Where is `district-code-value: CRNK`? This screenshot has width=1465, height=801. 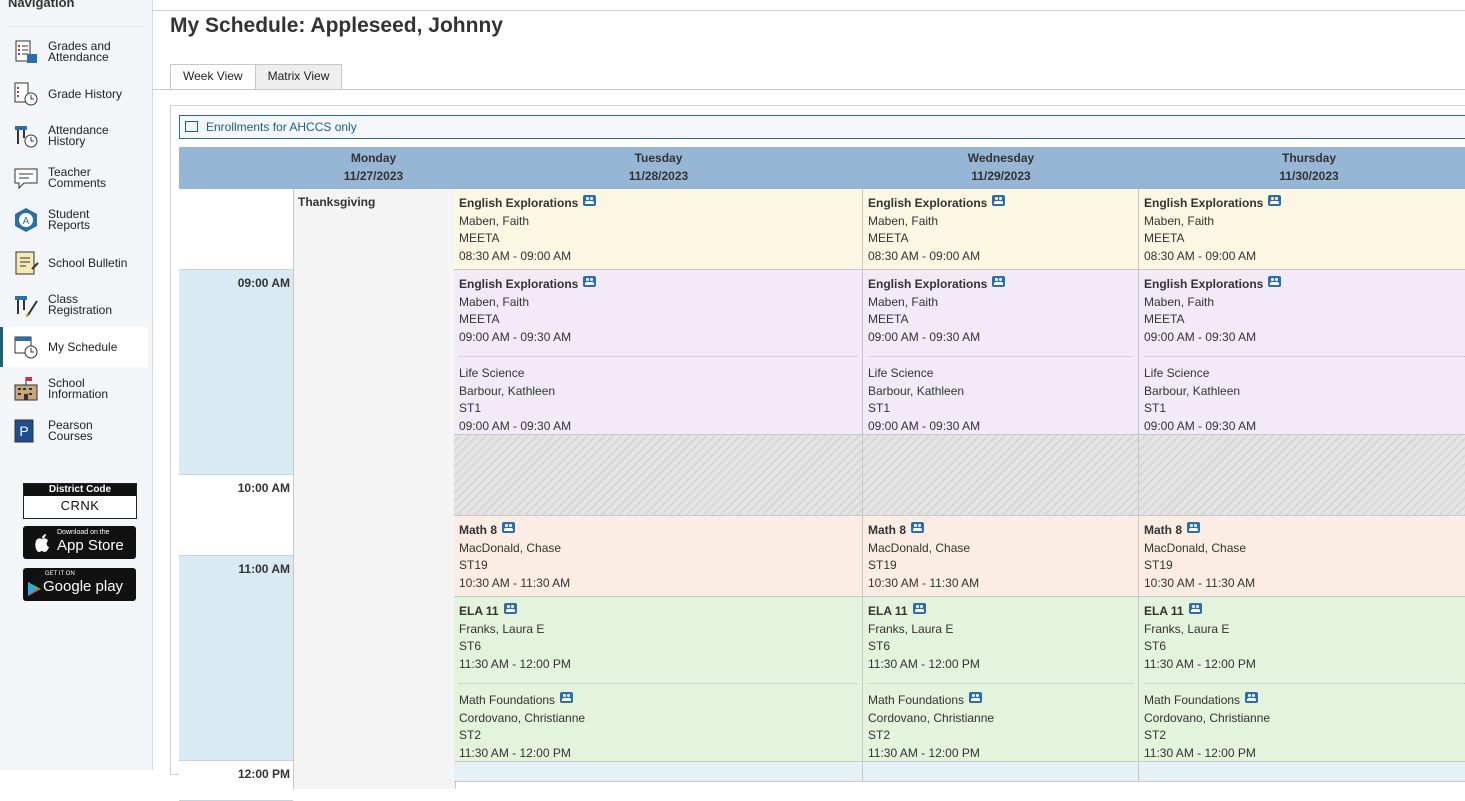 district-code-value: CRNK is located at coordinates (80, 505).